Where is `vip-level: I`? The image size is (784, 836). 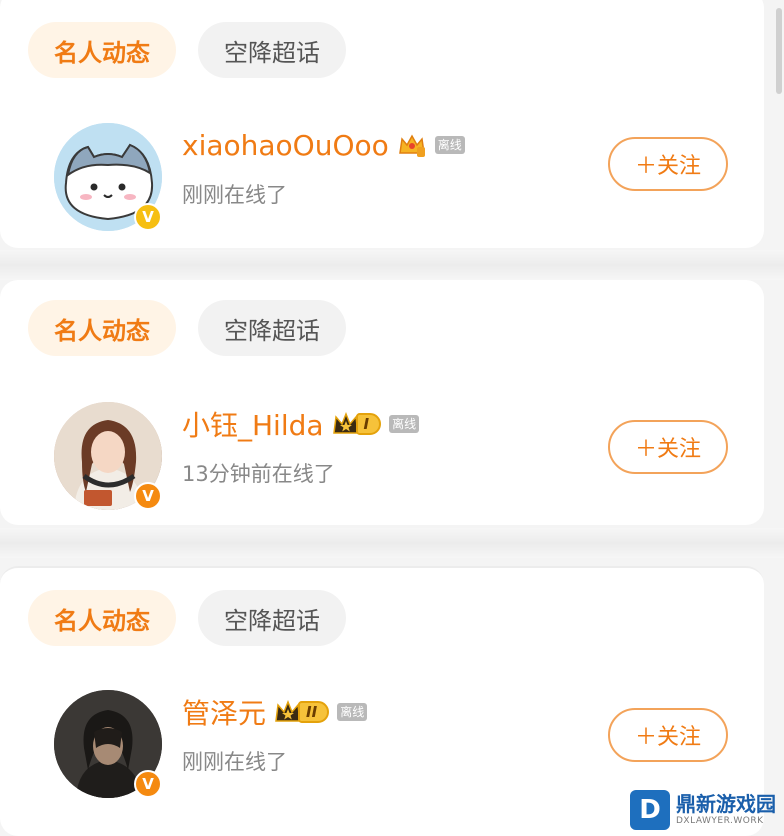
vip-level: I is located at coordinates (368, 424).